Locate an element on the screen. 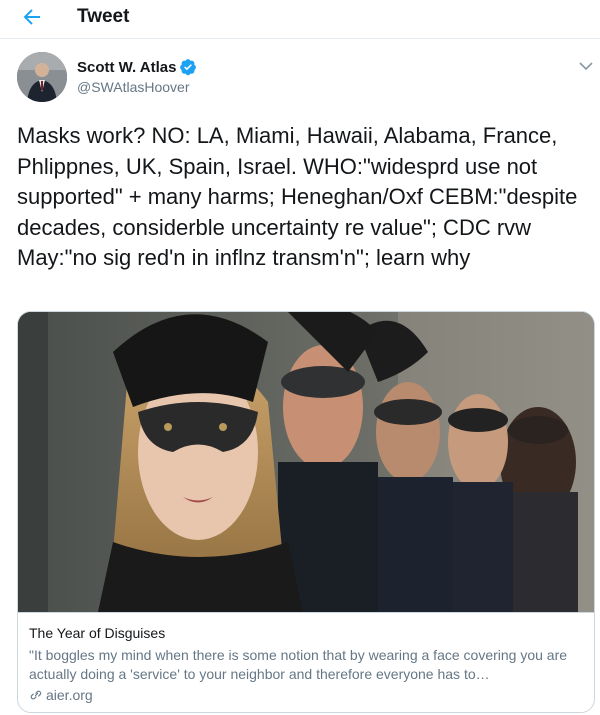 The height and width of the screenshot is (715, 600). chevron-glyph is located at coordinates (586, 66).